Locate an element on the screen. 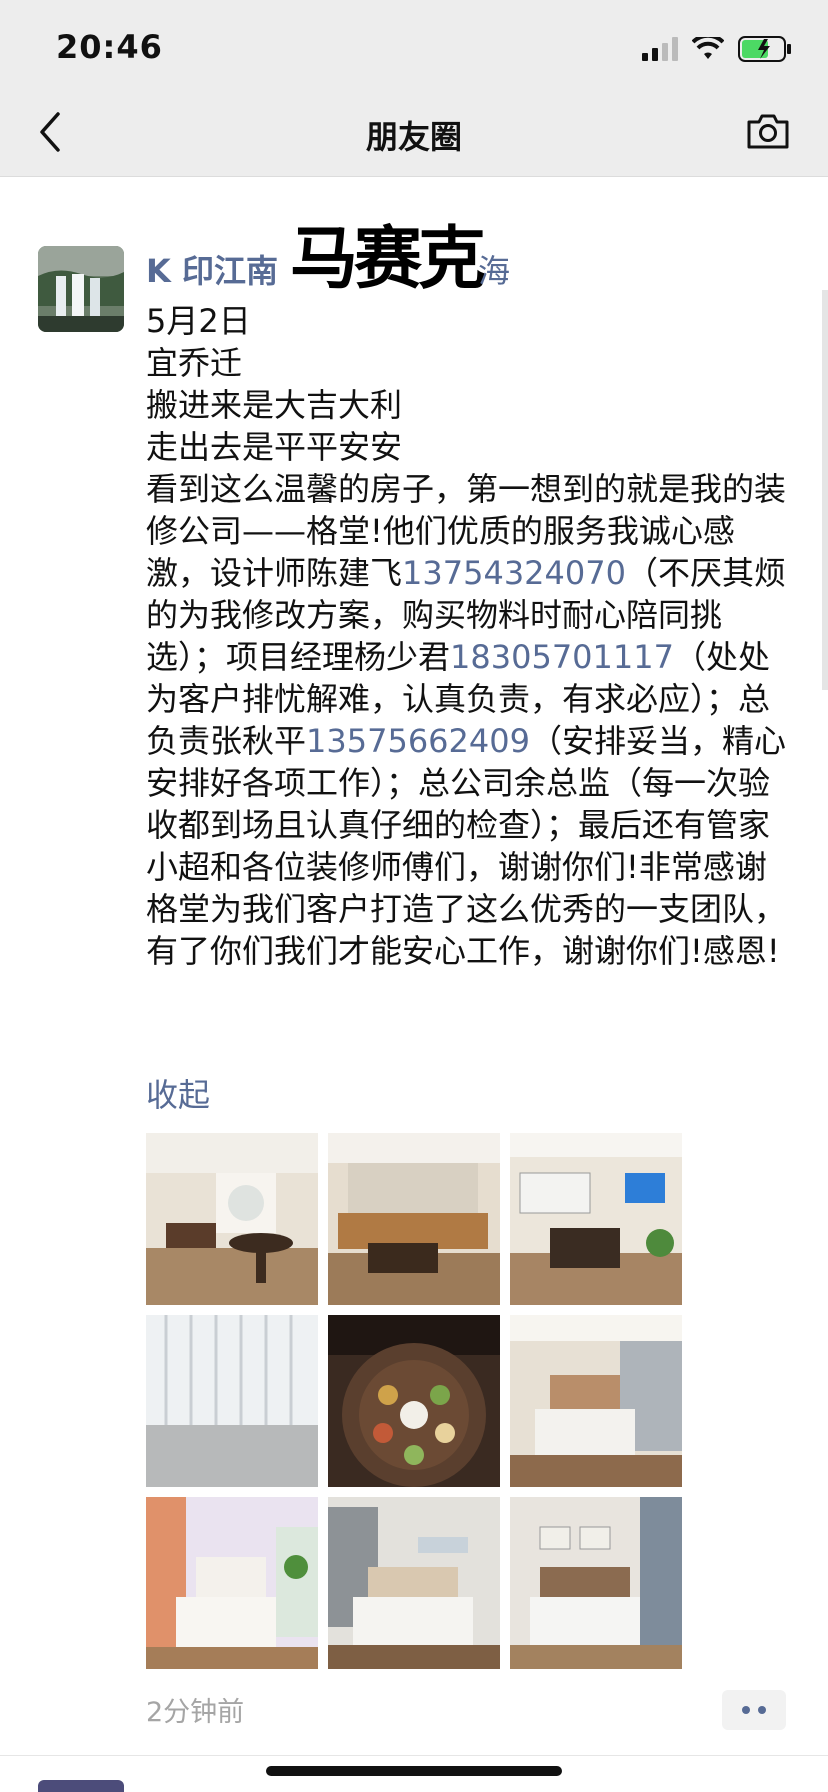 This screenshot has height=1792, width=828. photo-dinner-table is located at coordinates (414, 1401).